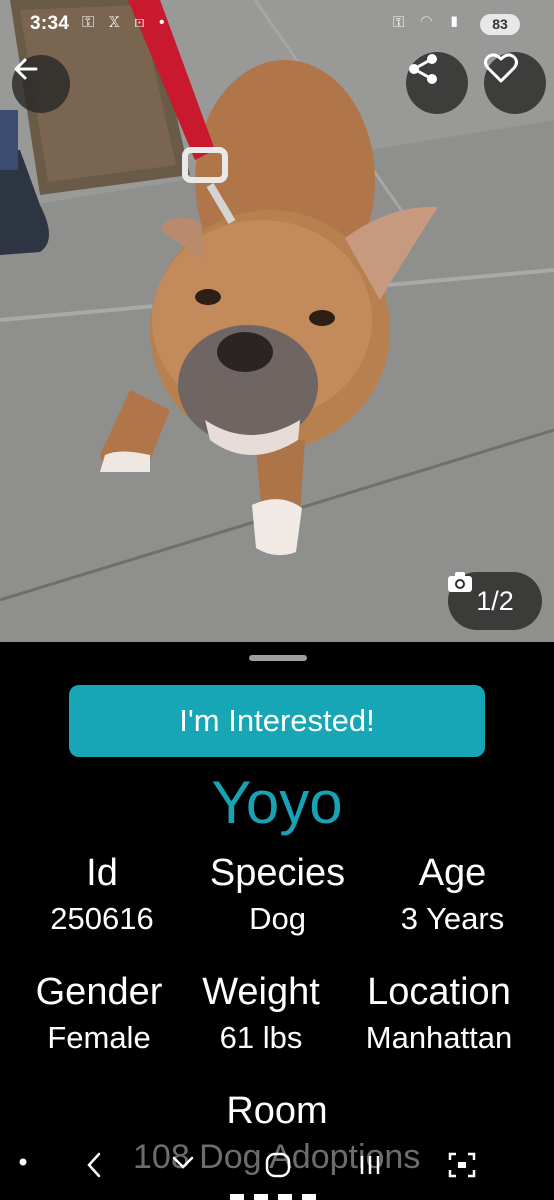 The height and width of the screenshot is (1200, 554). I want to click on chevron-down-icon, so click(183, 1163).